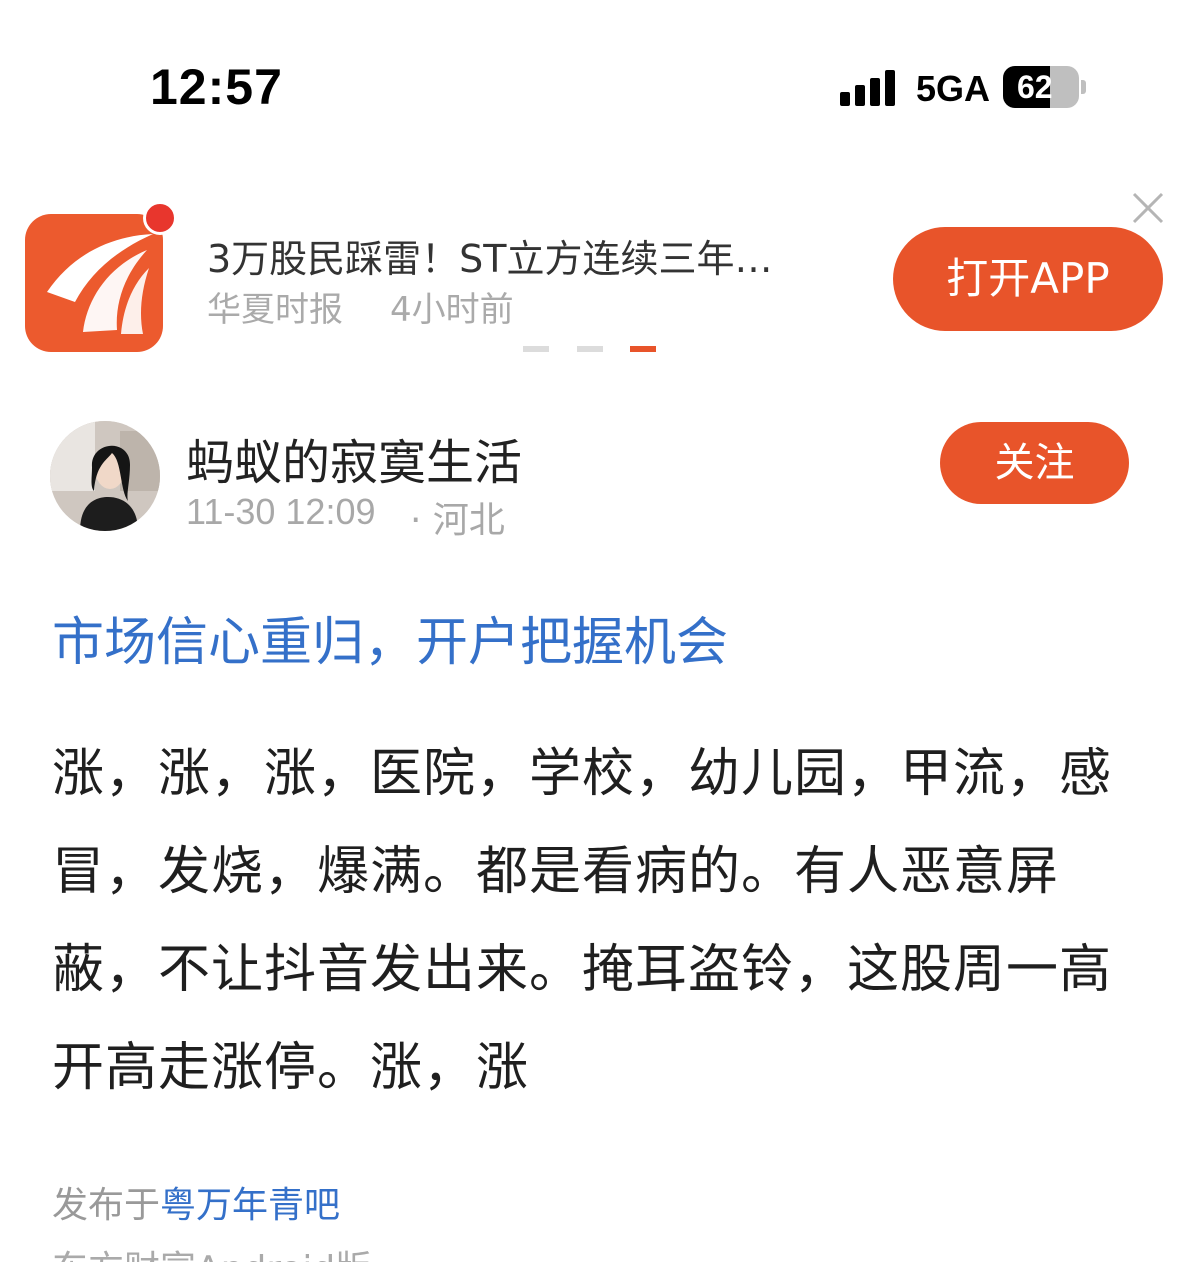 This screenshot has width=1179, height=1262. Describe the element at coordinates (160, 218) in the screenshot. I see `notification-dot` at that location.